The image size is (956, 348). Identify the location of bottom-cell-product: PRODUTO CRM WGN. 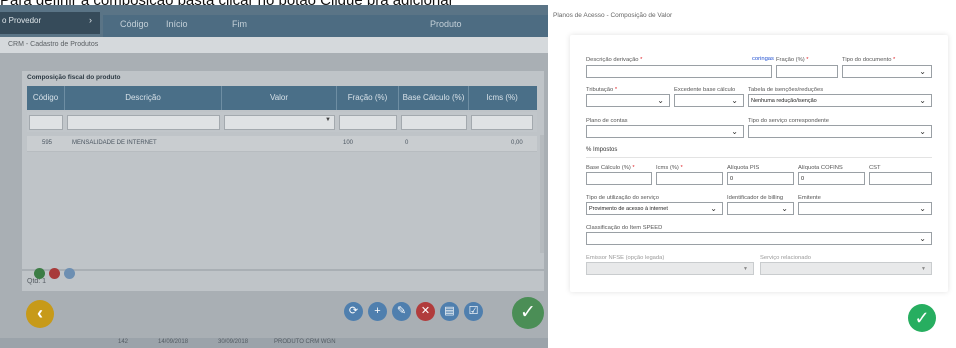
(305, 342).